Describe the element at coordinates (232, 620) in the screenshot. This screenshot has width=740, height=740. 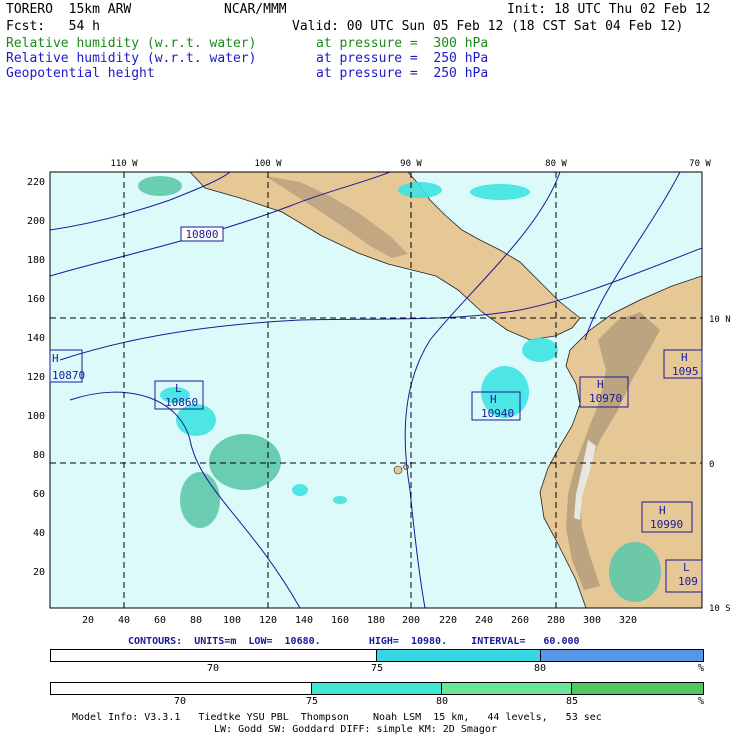
I see `x-tick: 100` at that location.